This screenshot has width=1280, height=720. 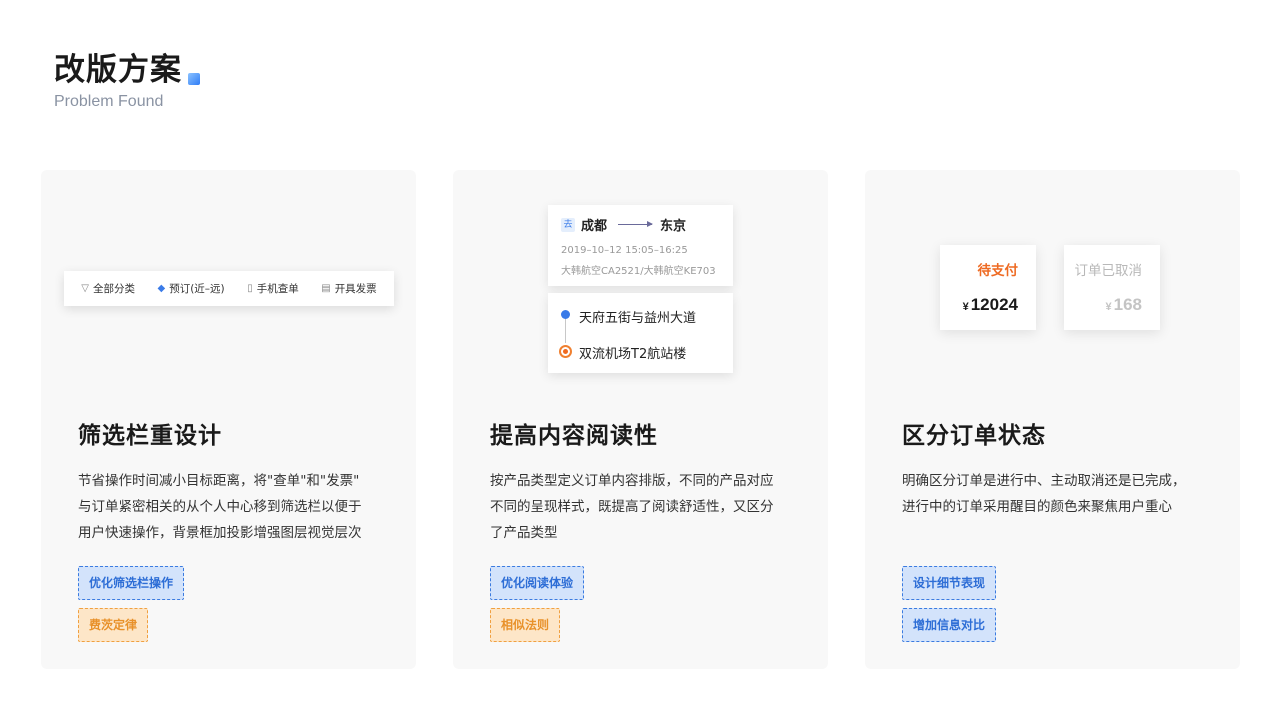 What do you see at coordinates (638, 271) in the screenshot?
I see `trip-flight: 大韩航空CA2521/大韩航空KE703` at bounding box center [638, 271].